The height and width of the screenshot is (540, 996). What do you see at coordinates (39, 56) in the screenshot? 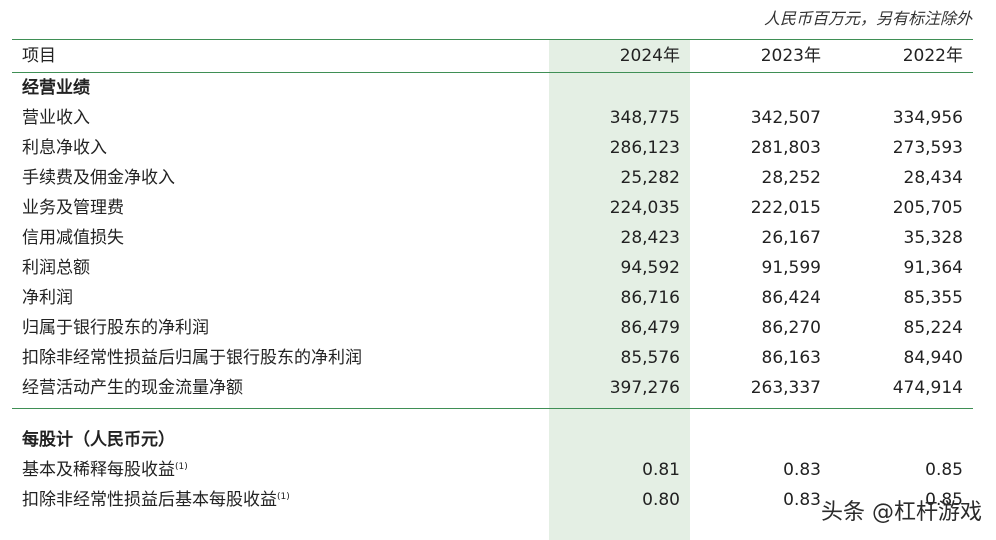
I see `header-item: 项目` at bounding box center [39, 56].